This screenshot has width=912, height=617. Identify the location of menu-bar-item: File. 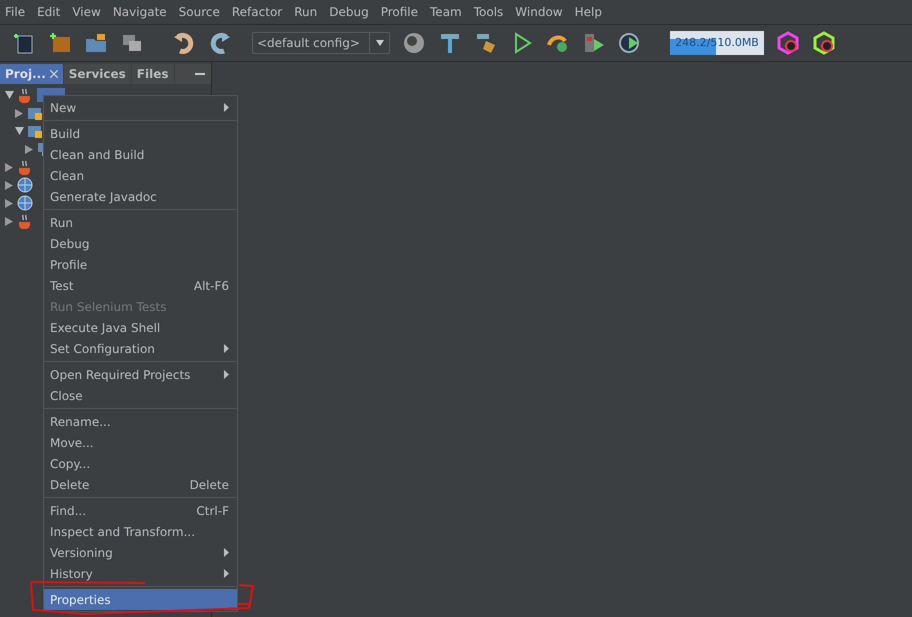
(15, 12).